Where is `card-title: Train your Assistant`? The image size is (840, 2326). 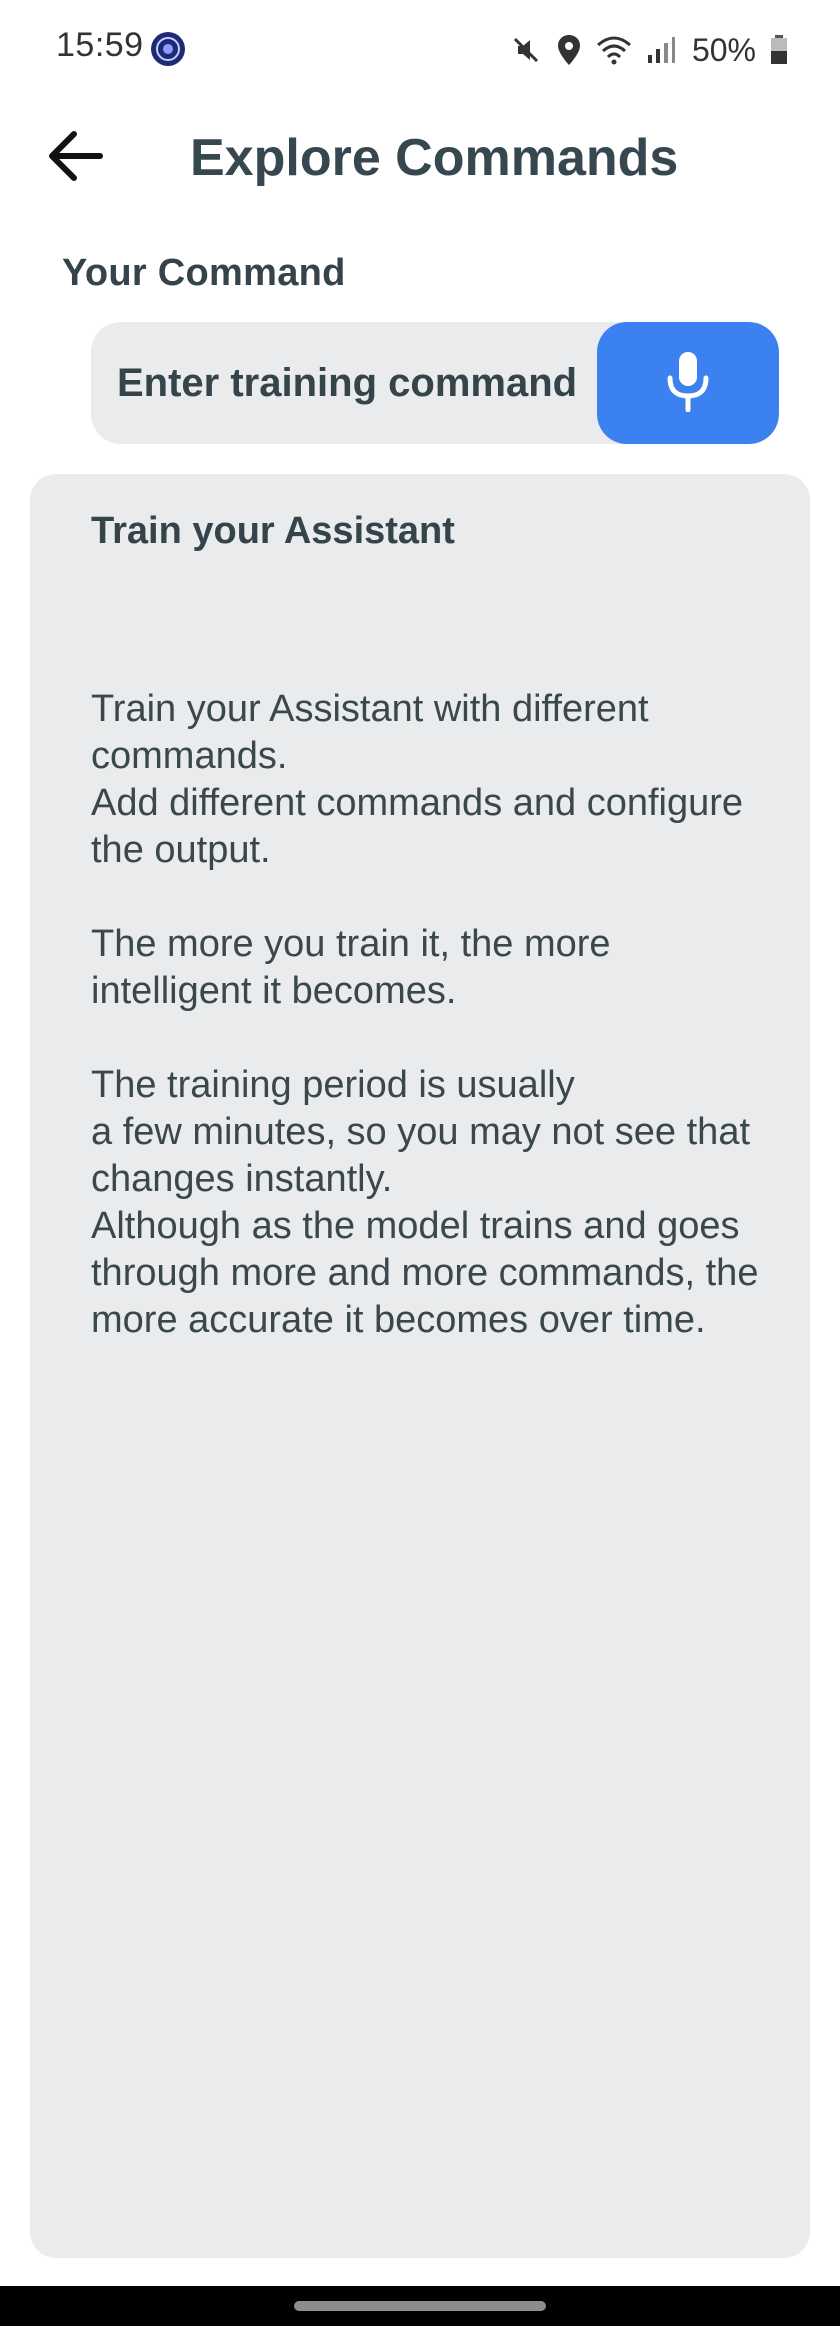 card-title: Train your Assistant is located at coordinates (273, 531).